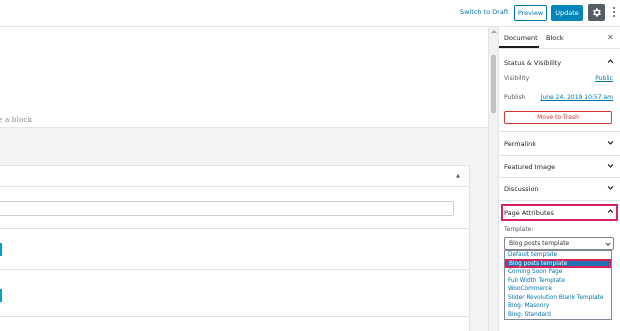 The image size is (620, 331). Describe the element at coordinates (493, 84) in the screenshot. I see `scroll-thumb` at that location.